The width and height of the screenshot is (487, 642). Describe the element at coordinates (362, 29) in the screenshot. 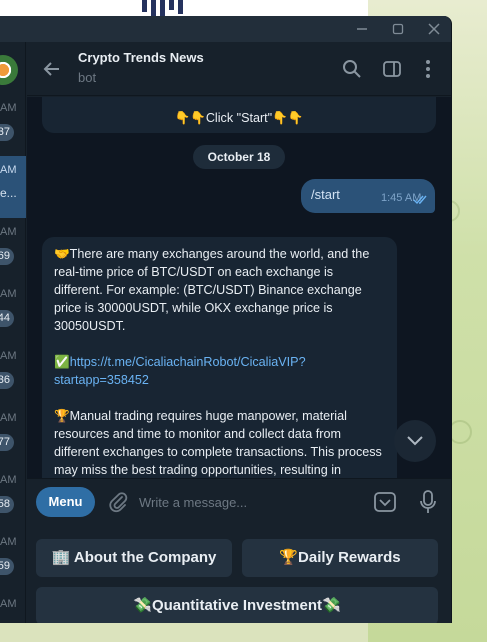

I see `minimize-icon` at that location.